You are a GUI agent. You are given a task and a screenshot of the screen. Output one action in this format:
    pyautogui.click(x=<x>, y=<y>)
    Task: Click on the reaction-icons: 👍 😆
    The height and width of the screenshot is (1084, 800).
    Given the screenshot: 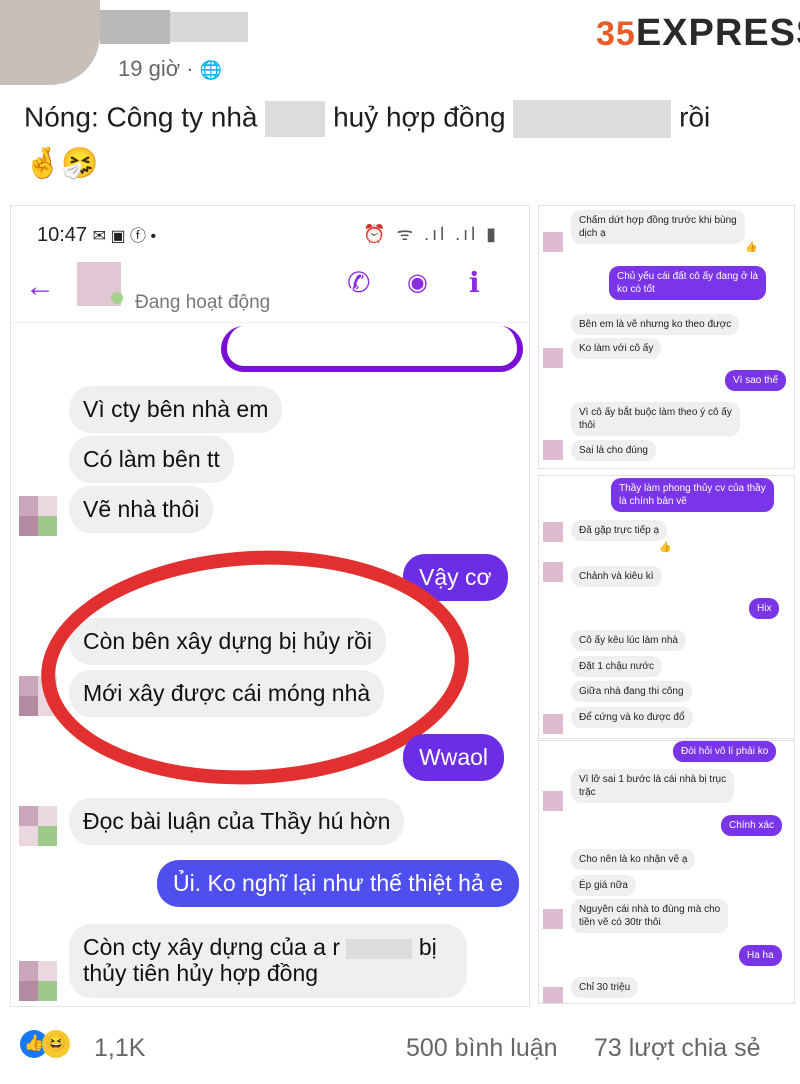 What is the action you would take?
    pyautogui.click(x=45, y=1044)
    